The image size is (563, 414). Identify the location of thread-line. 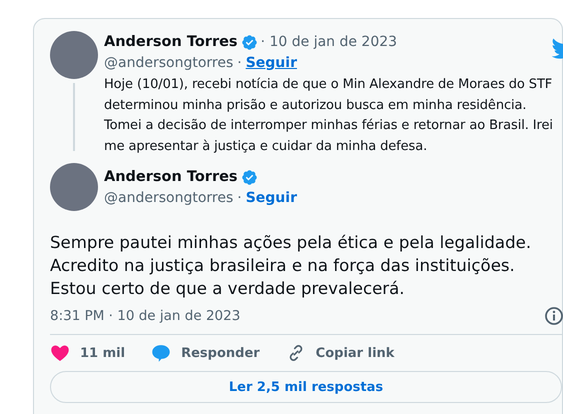
(74, 117).